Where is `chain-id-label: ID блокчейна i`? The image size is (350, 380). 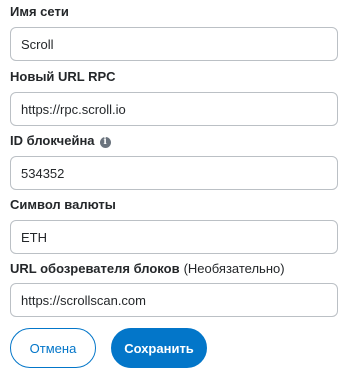 chain-id-label: ID блокчейна i is located at coordinates (60, 140).